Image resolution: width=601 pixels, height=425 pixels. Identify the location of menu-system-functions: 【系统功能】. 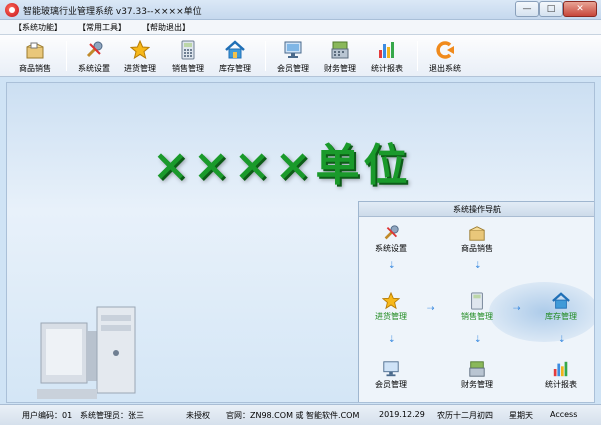
(38, 27).